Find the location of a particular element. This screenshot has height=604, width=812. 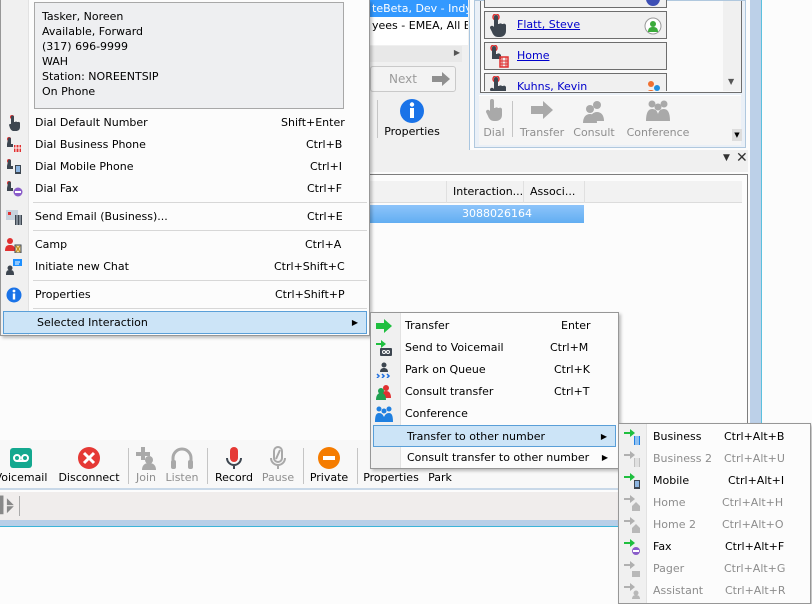

menu-item-business: Business Ctrl+Alt+B is located at coordinates (714, 437).